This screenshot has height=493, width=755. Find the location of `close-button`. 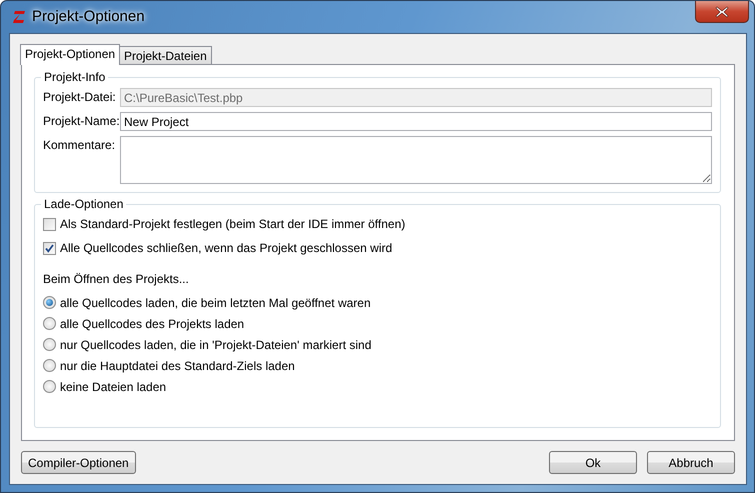

close-button is located at coordinates (722, 12).